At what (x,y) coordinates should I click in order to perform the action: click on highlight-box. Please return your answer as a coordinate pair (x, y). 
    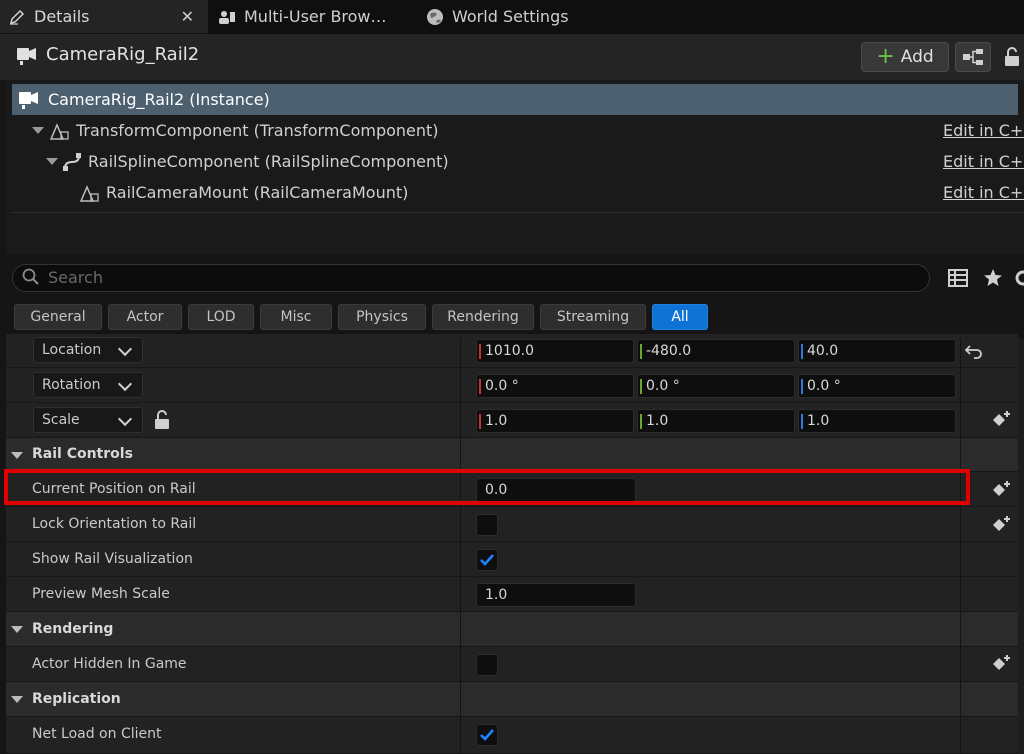
    Looking at the image, I should click on (487, 487).